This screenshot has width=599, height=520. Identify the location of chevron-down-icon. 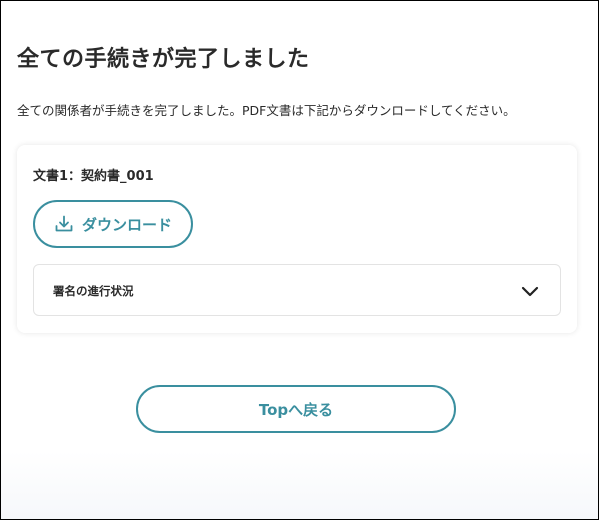
(530, 291).